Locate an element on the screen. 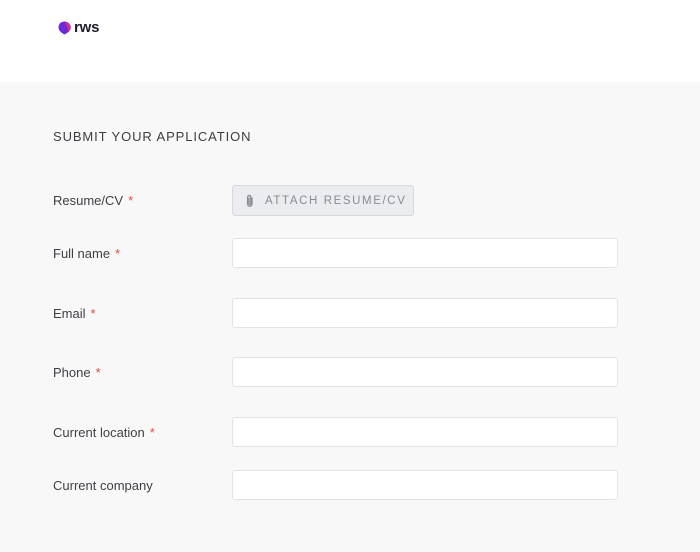  attach-resume-label: ATTACH RESUME/CV is located at coordinates (336, 200).